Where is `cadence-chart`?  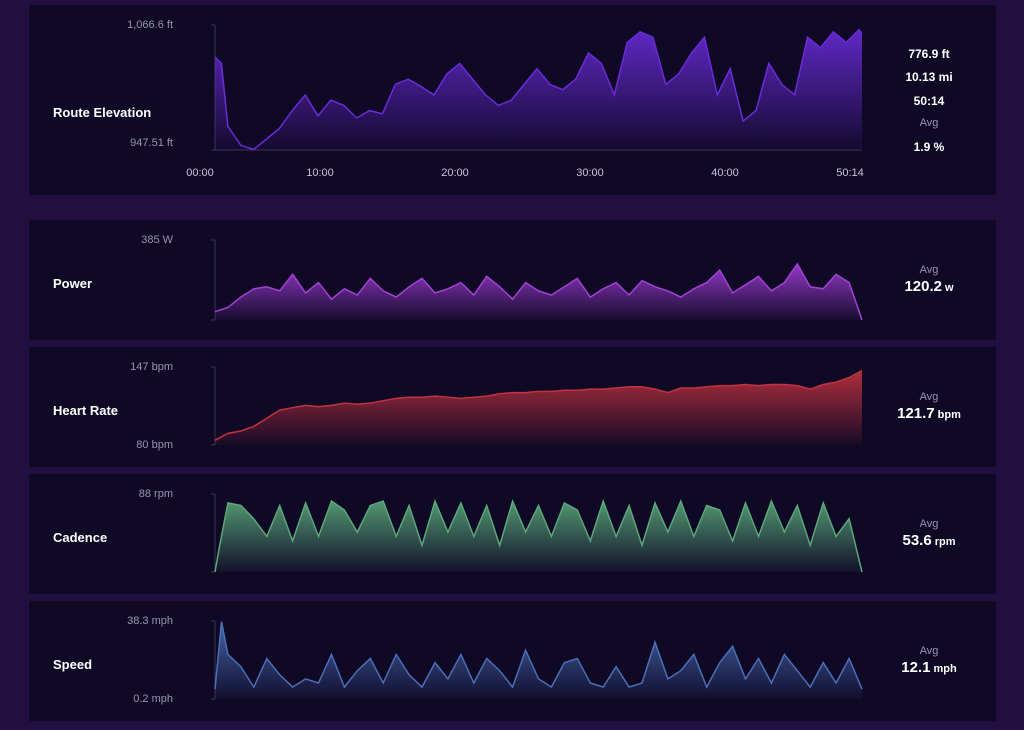
cadence-chart is located at coordinates (537, 533).